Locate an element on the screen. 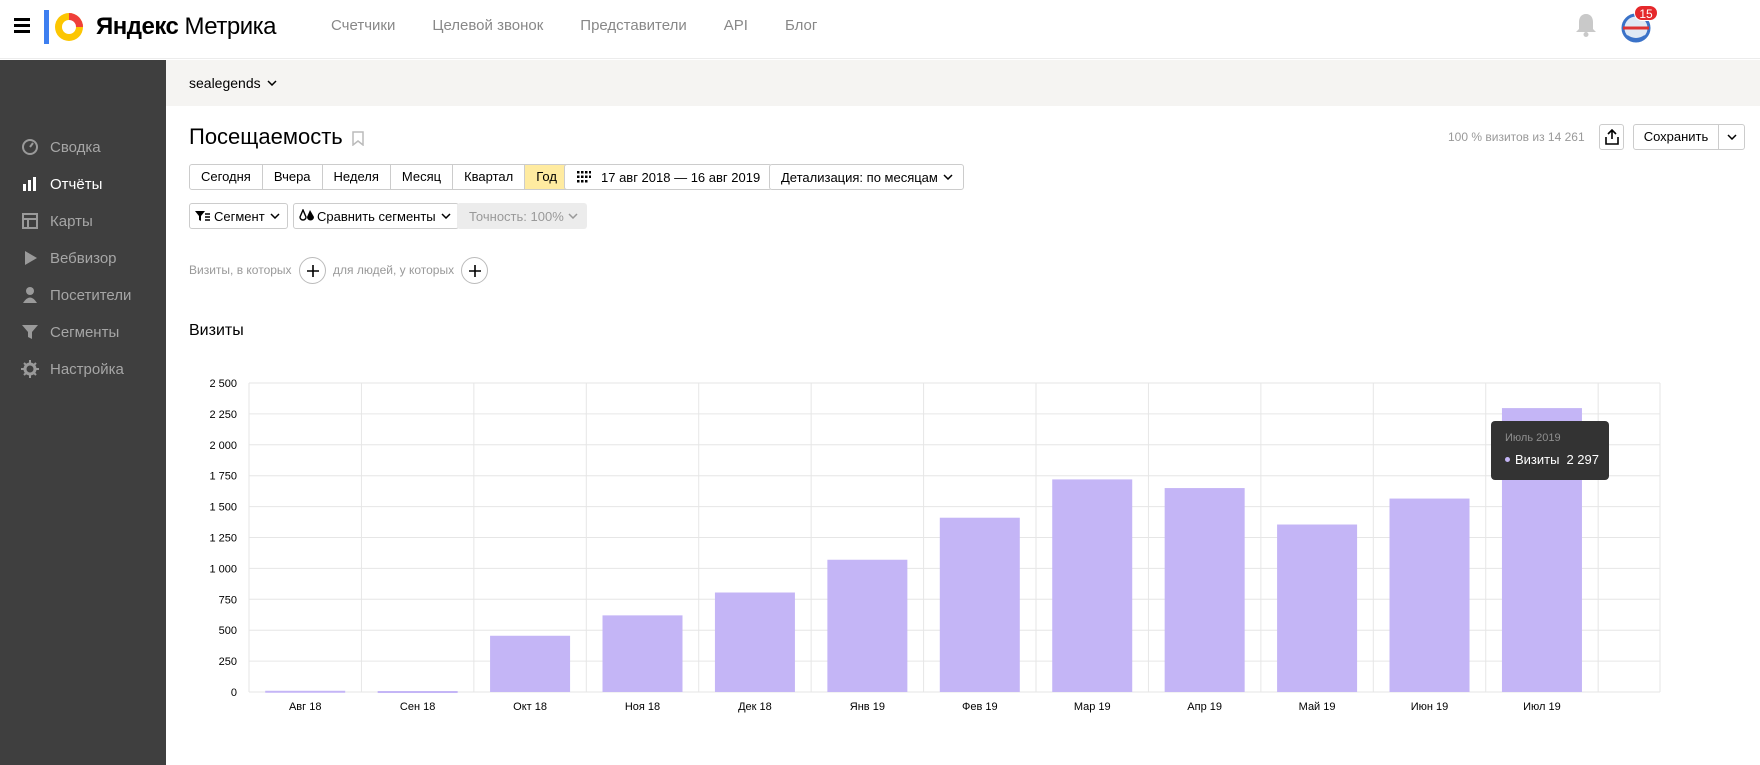 The image size is (1760, 765). period-yesterday: Вчера is located at coordinates (293, 177).